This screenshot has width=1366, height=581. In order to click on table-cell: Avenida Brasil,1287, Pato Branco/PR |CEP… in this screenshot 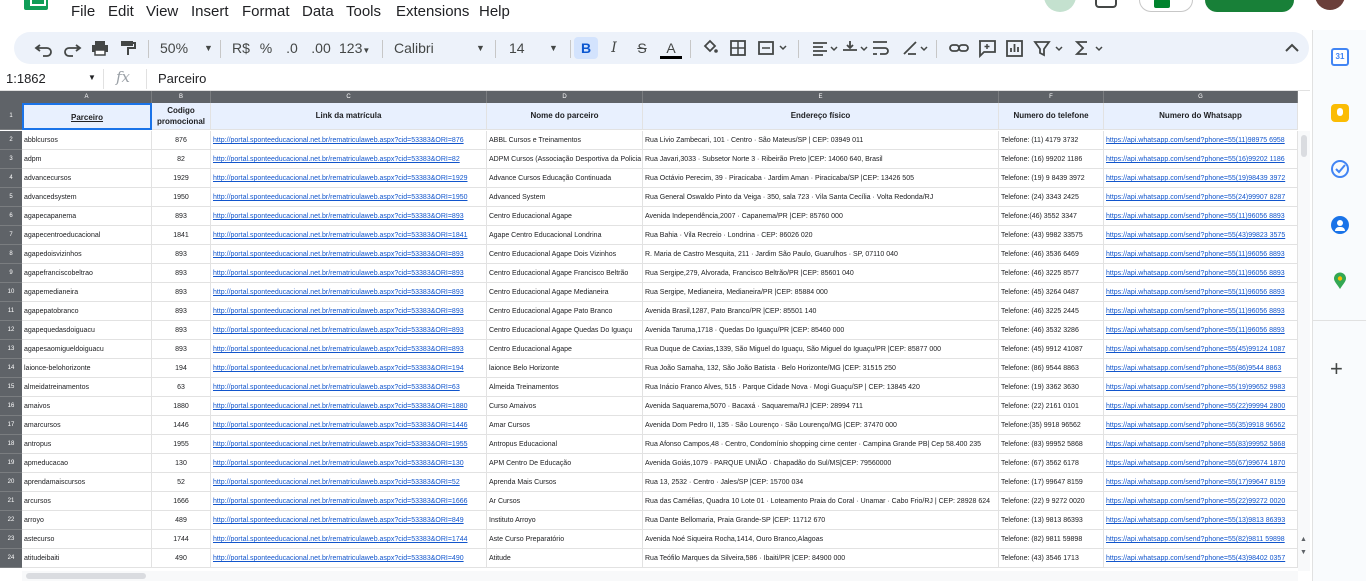, I will do `click(821, 311)`.